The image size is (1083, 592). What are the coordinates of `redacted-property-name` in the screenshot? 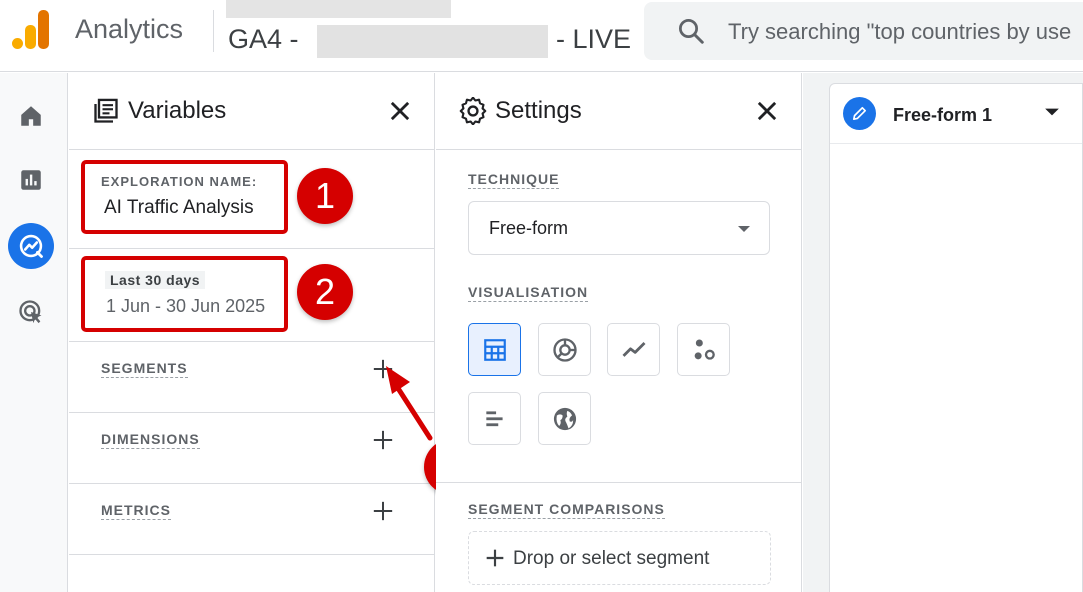 It's located at (432, 41).